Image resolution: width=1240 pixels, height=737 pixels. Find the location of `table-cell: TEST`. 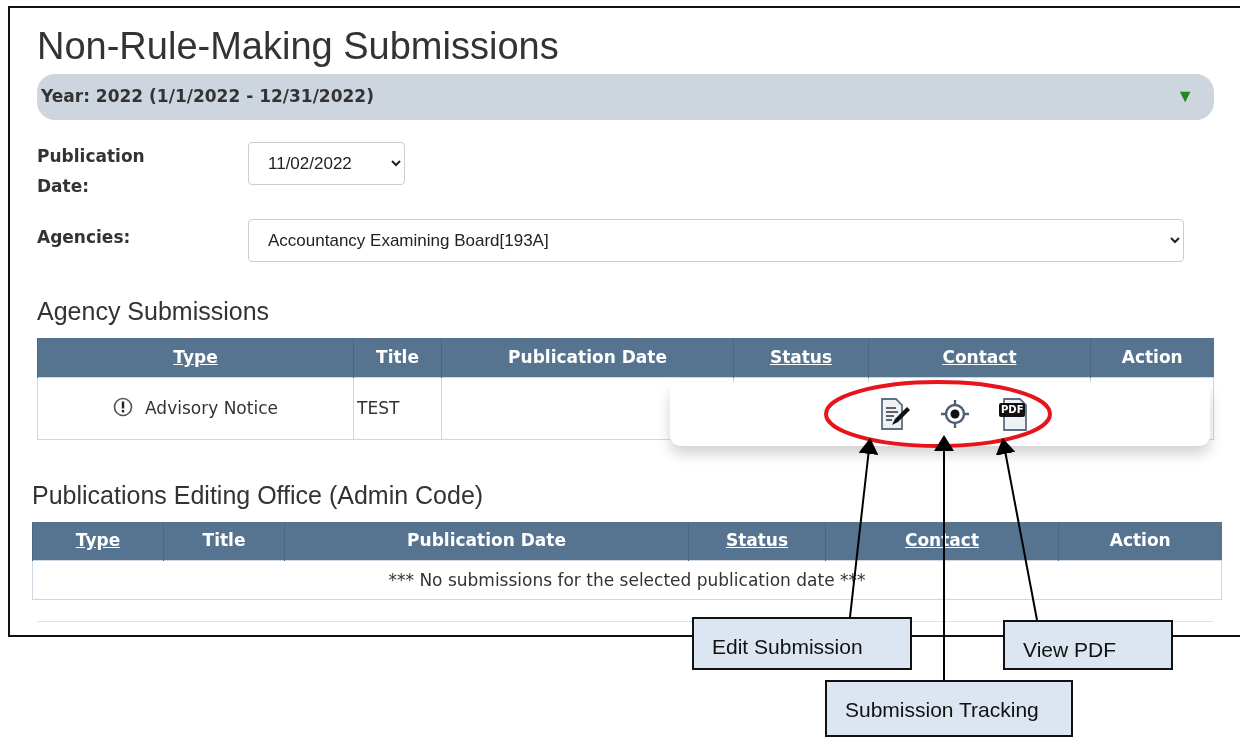

table-cell: TEST is located at coordinates (397, 408).